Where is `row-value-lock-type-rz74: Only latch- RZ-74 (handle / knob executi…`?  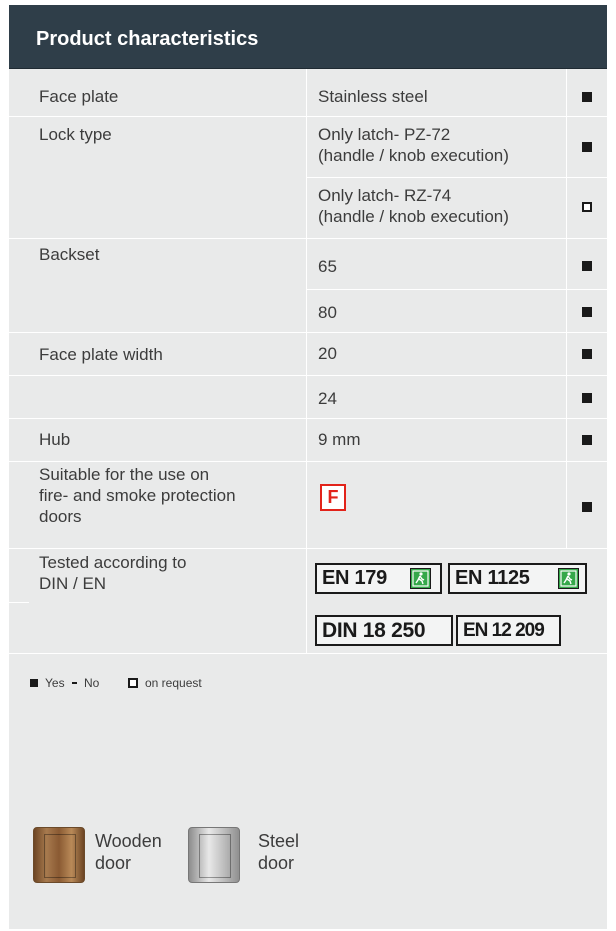
row-value-lock-type-rz74: Only latch- RZ-74 (handle / knob executi… is located at coordinates (413, 206).